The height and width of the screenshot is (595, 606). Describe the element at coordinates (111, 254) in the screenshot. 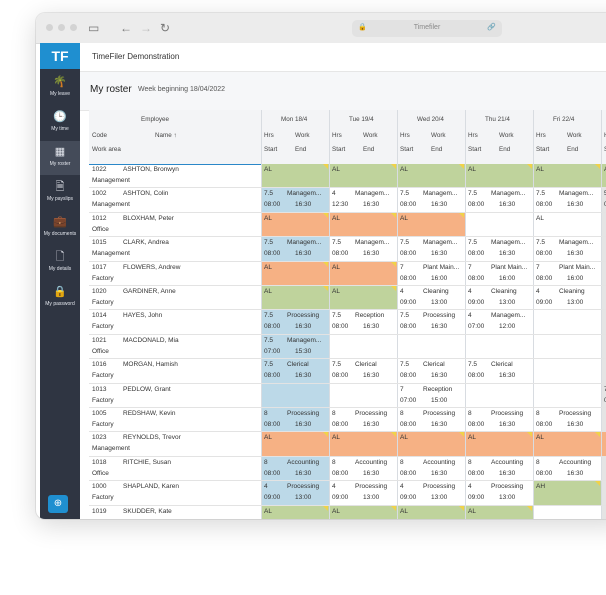

I see `employee-work-area: Management` at that location.